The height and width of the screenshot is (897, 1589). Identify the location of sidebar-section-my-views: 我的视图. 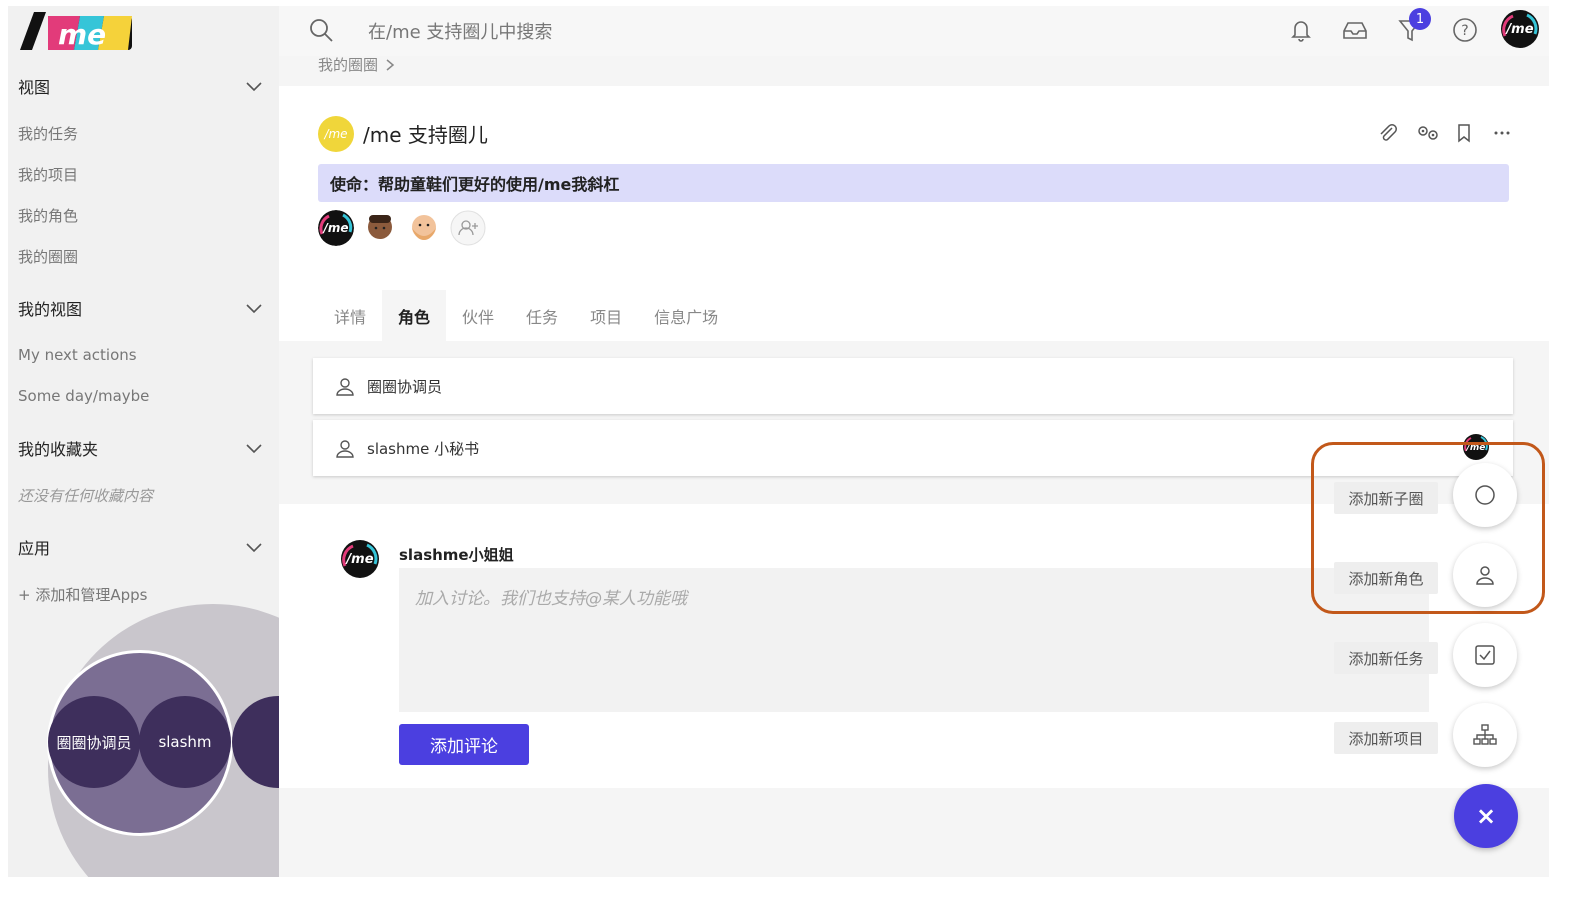
(140, 308).